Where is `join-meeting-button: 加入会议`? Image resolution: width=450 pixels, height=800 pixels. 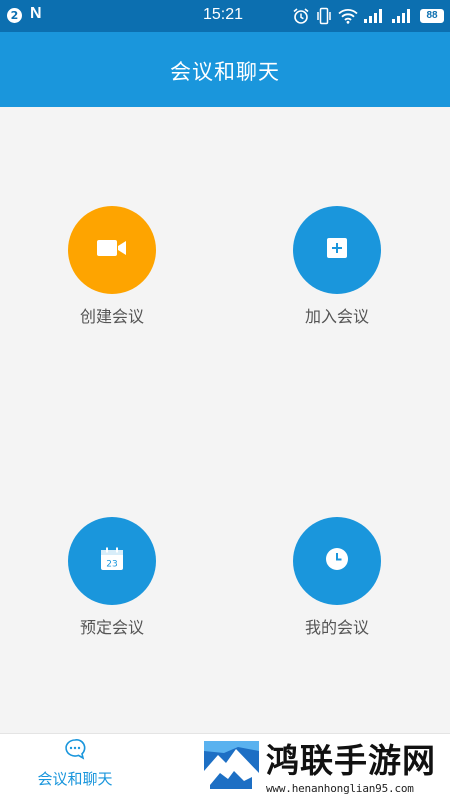
join-meeting-button: 加入会议 is located at coordinates (337, 266).